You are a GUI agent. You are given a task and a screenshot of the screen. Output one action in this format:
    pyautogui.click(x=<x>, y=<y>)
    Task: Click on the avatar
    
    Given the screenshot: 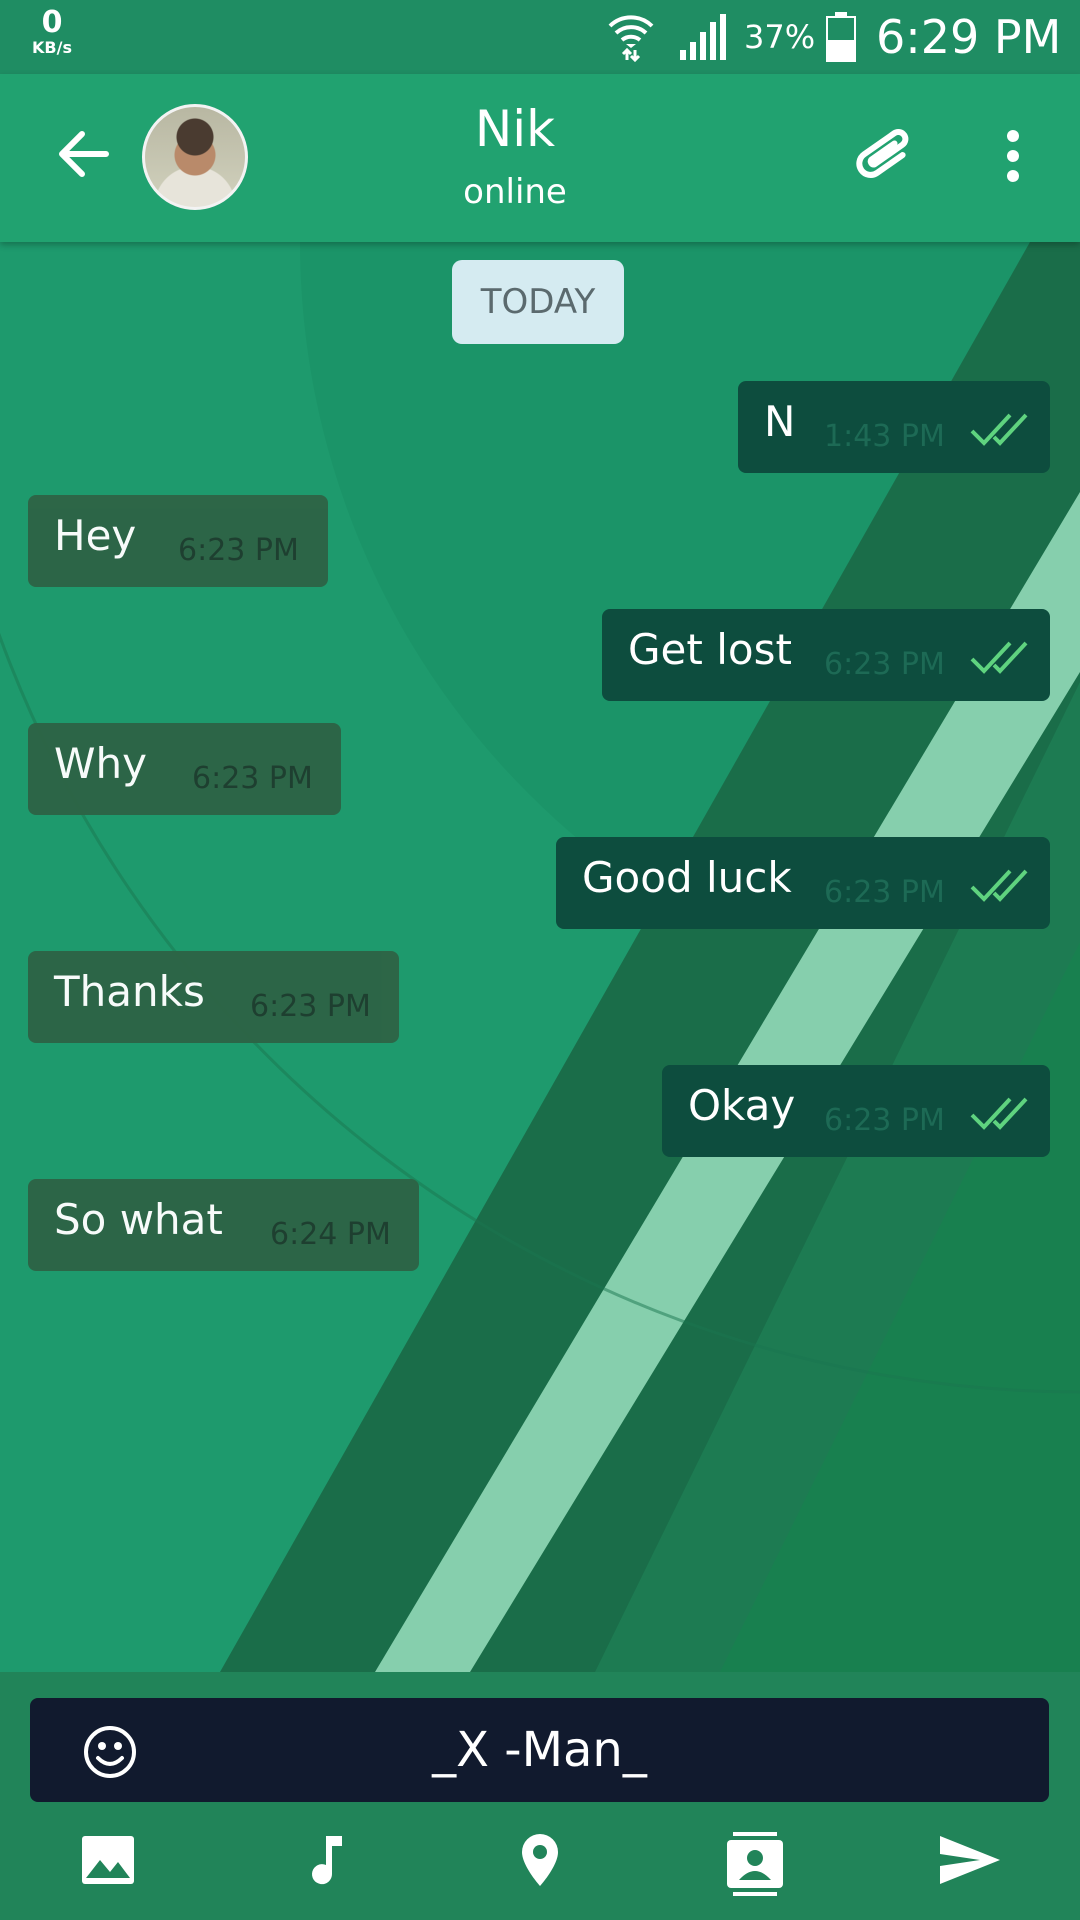 What is the action you would take?
    pyautogui.click(x=195, y=157)
    